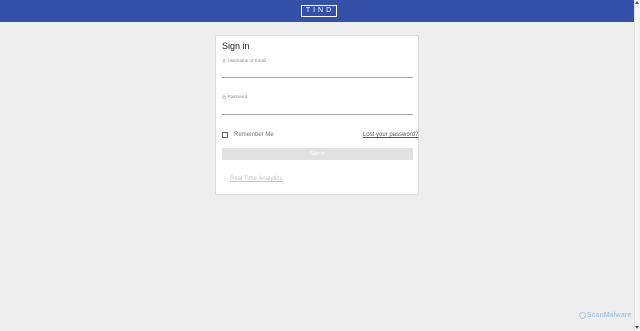 The height and width of the screenshot is (331, 640). I want to click on page-title: Sign in, so click(236, 46).